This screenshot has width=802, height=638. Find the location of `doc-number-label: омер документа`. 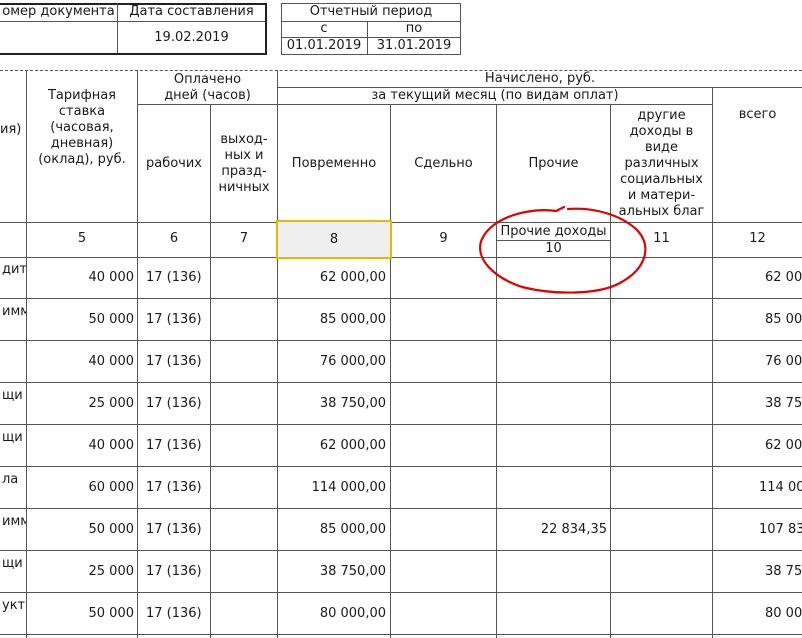

doc-number-label: омер документа is located at coordinates (58, 11).